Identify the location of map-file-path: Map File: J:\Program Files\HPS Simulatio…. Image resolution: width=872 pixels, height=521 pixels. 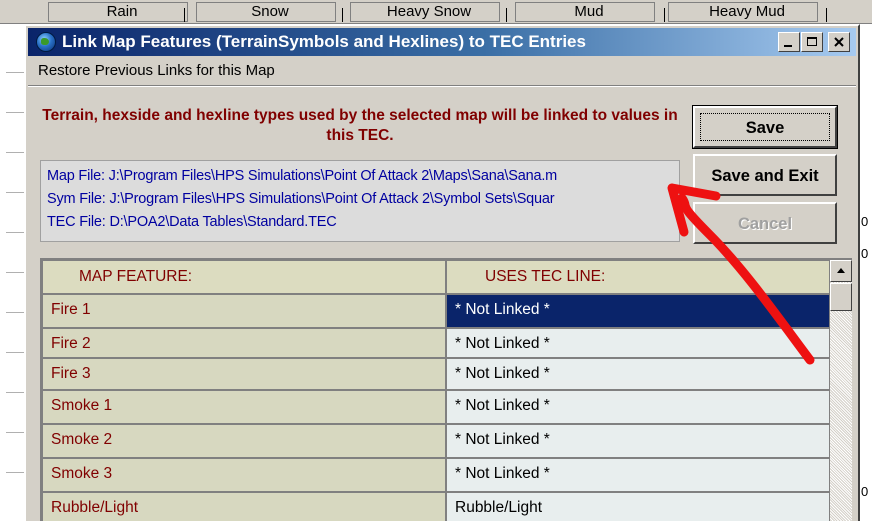
(302, 176).